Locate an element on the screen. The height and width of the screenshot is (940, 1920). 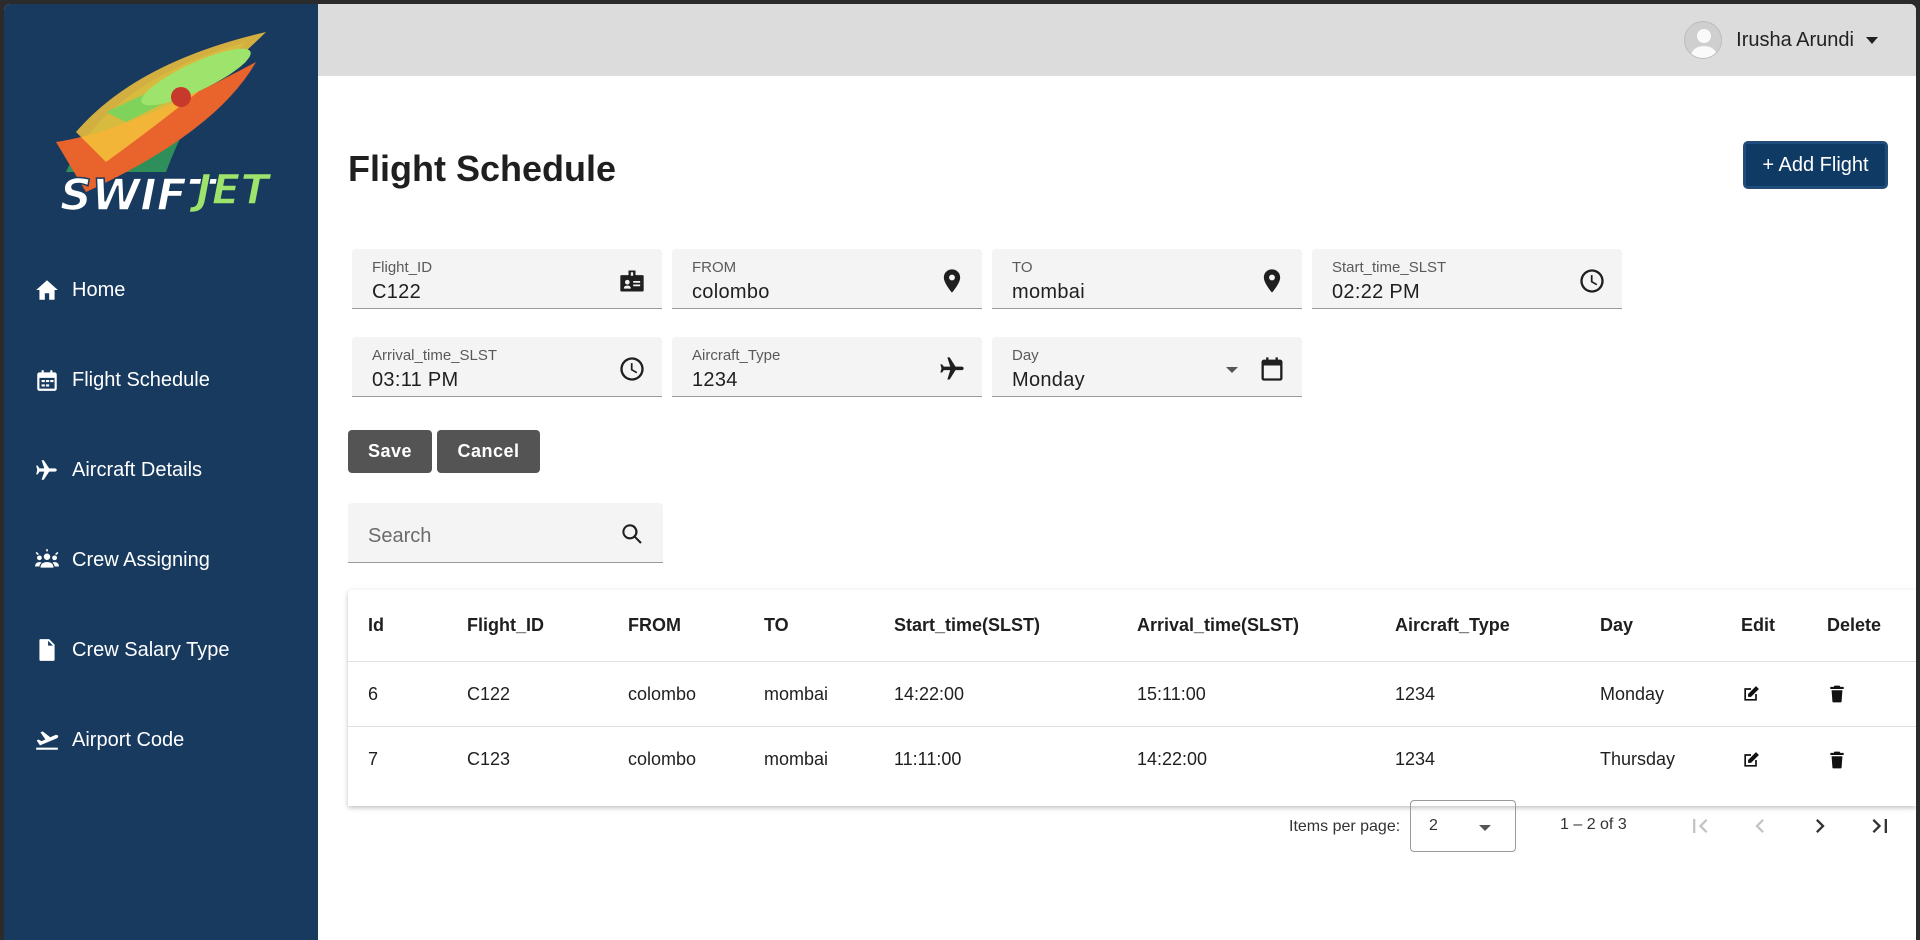
column-header: Day is located at coordinates (1617, 625).